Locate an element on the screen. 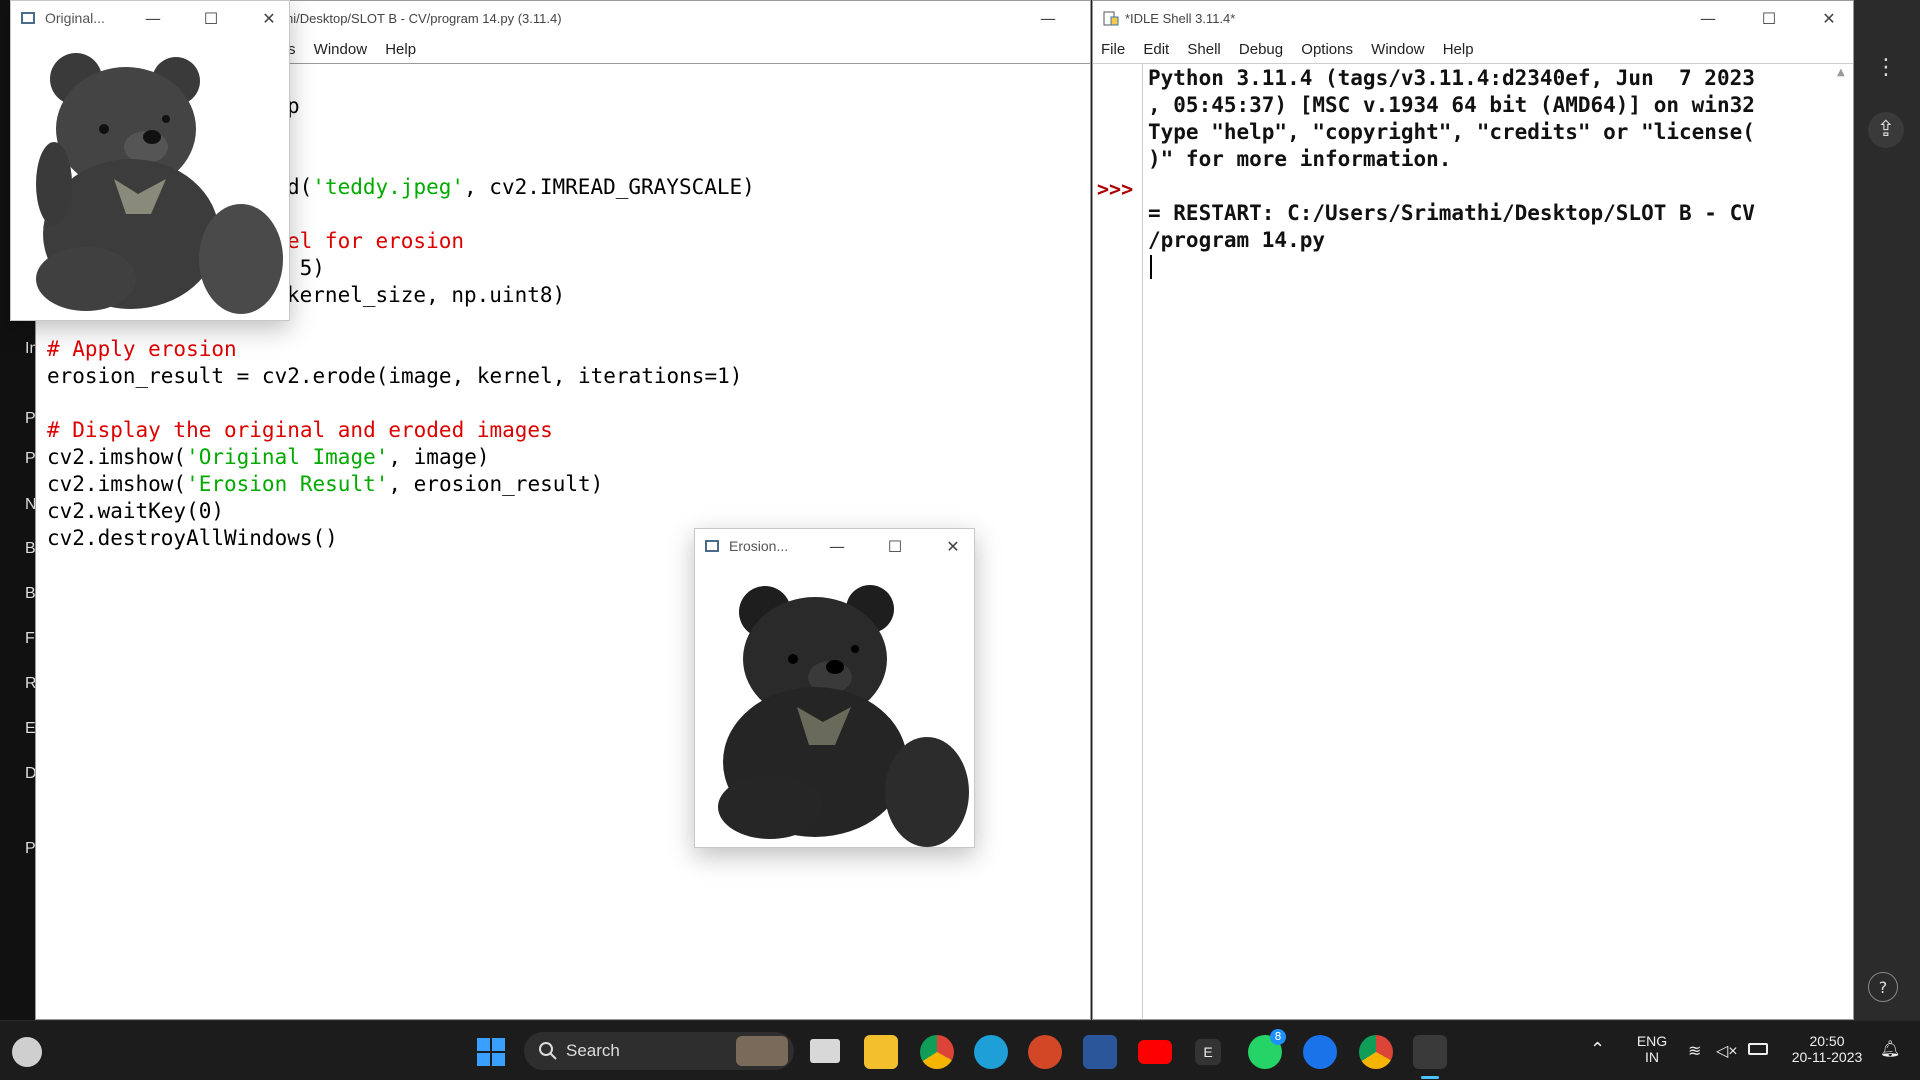  weather-icon is located at coordinates (27, 1052).